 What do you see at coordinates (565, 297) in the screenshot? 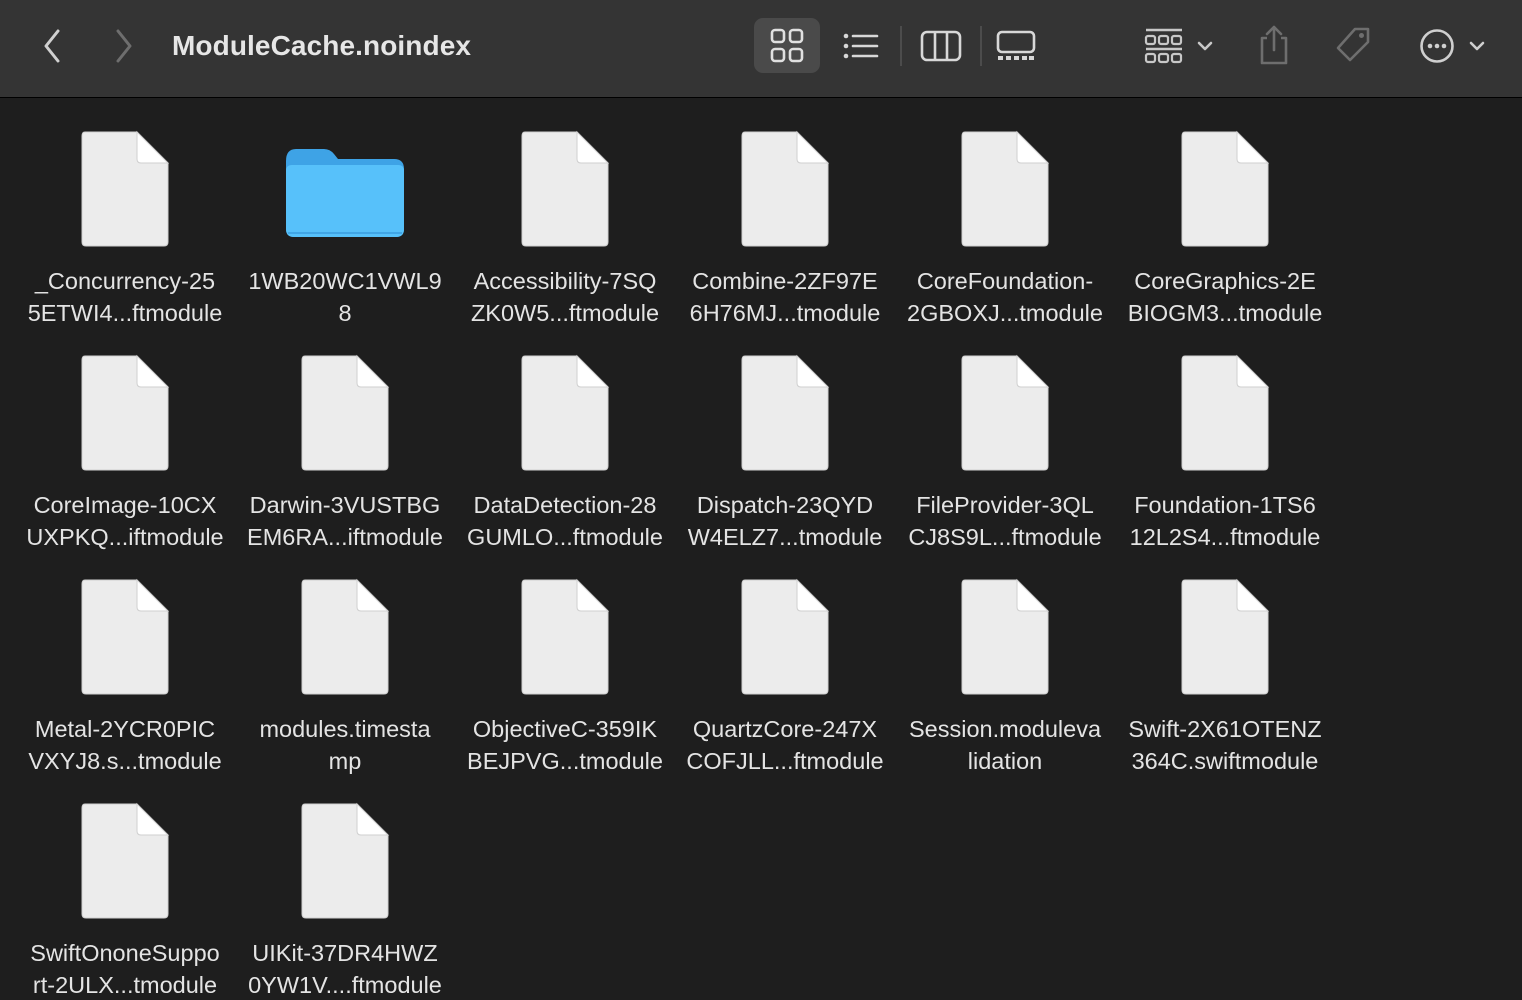
I see `file-name-label: Accessibility-7SQ ZK0W5...ftmodule` at bounding box center [565, 297].